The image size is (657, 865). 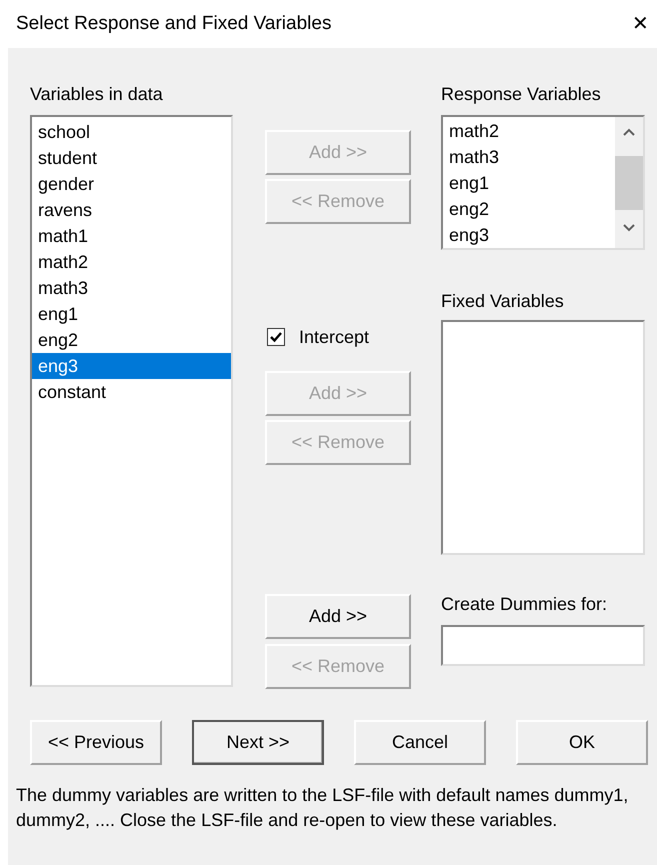 I want to click on list-item: ravens, so click(x=131, y=210).